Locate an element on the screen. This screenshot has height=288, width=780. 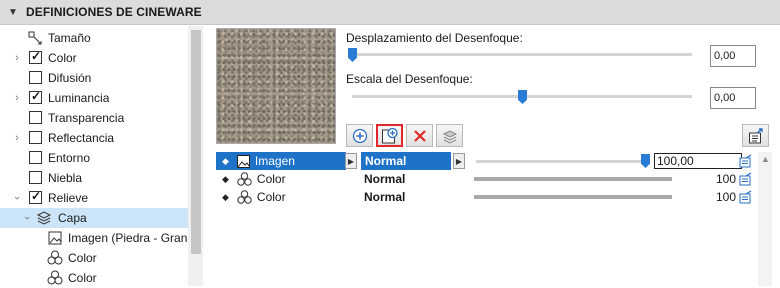
tree-item-image: Imagen (Piedra - Granito is located at coordinates (94, 238).